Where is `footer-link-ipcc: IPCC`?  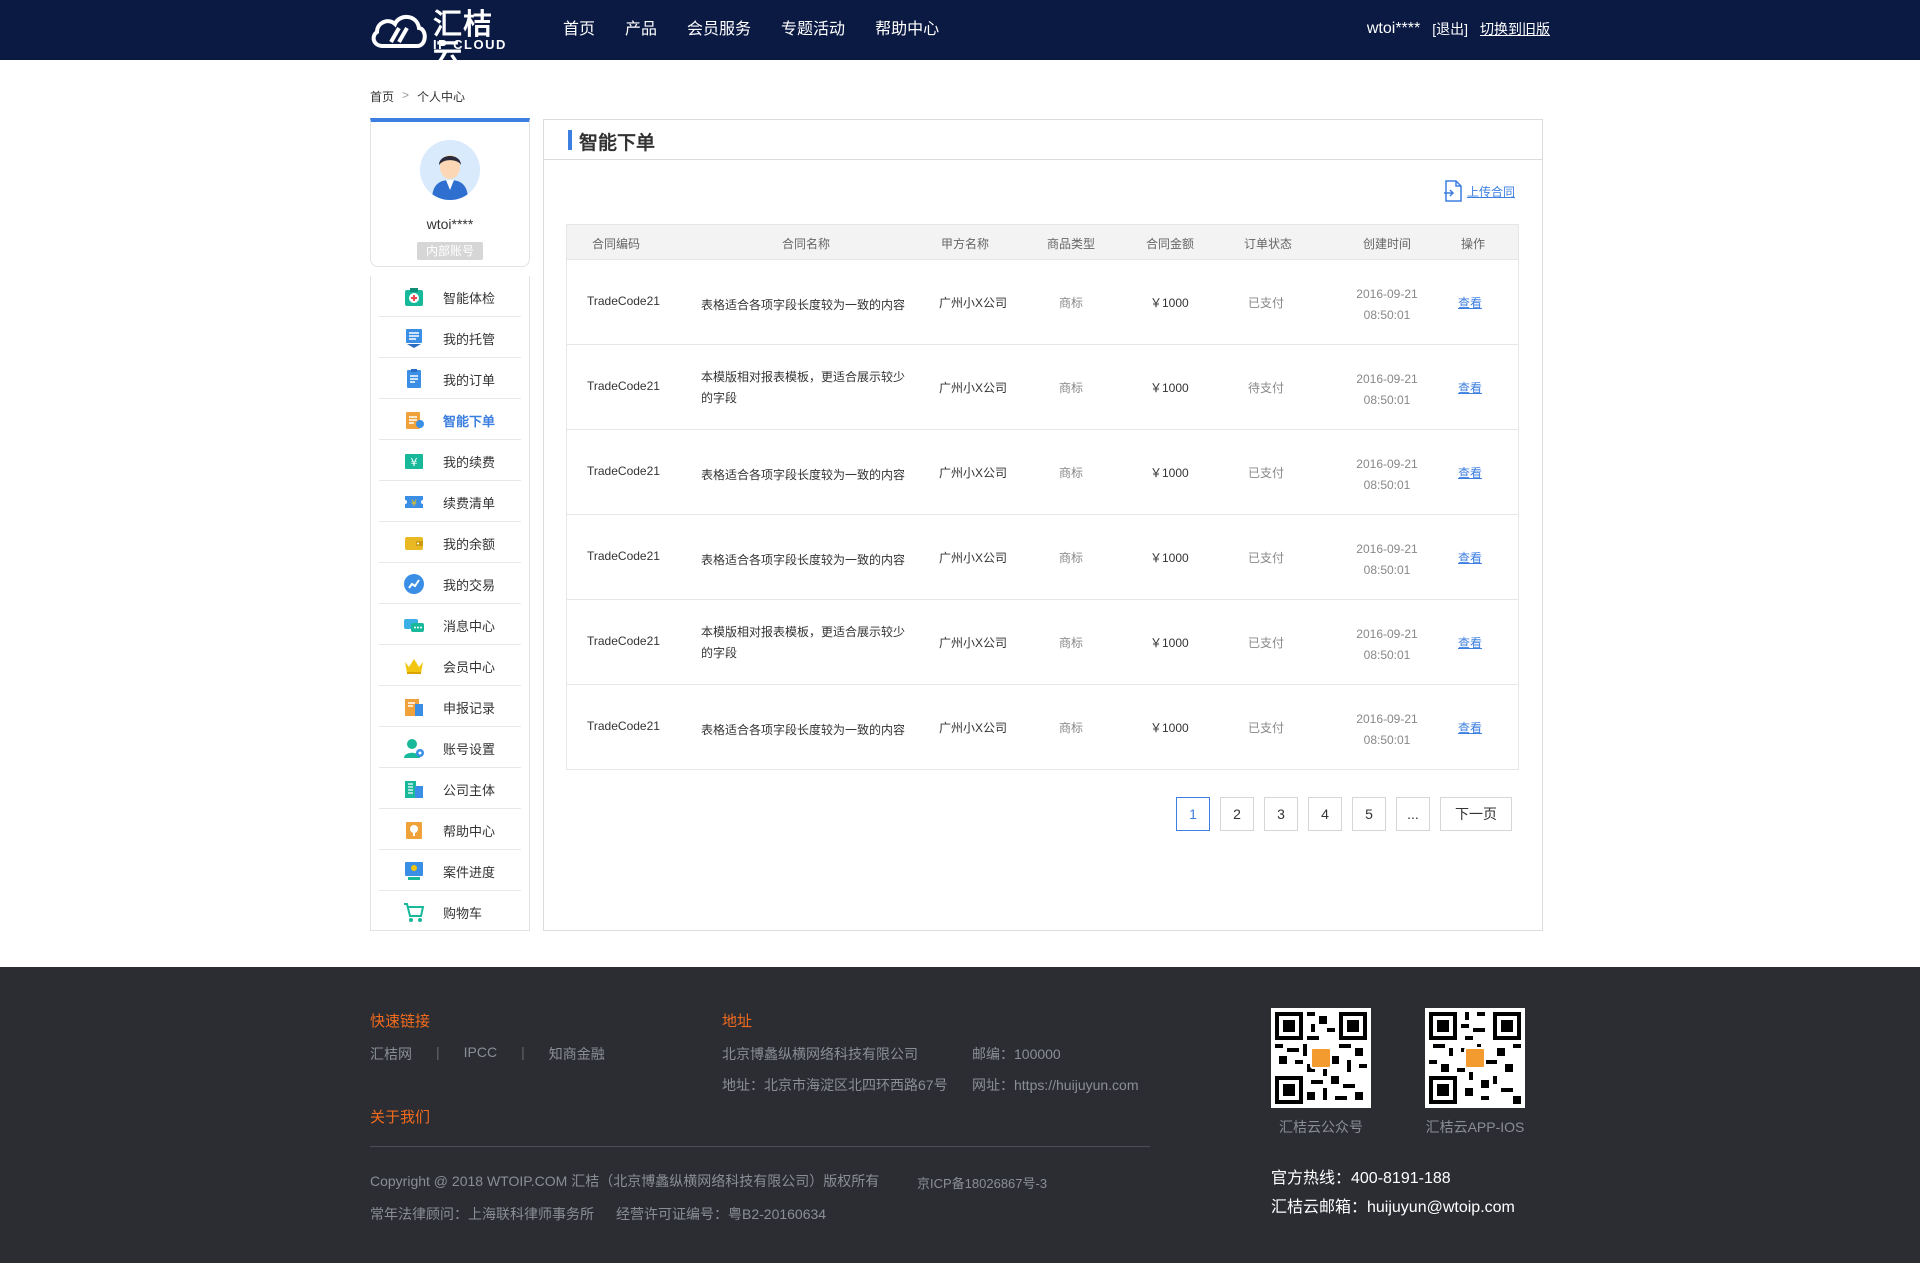 footer-link-ipcc: IPCC is located at coordinates (480, 1054).